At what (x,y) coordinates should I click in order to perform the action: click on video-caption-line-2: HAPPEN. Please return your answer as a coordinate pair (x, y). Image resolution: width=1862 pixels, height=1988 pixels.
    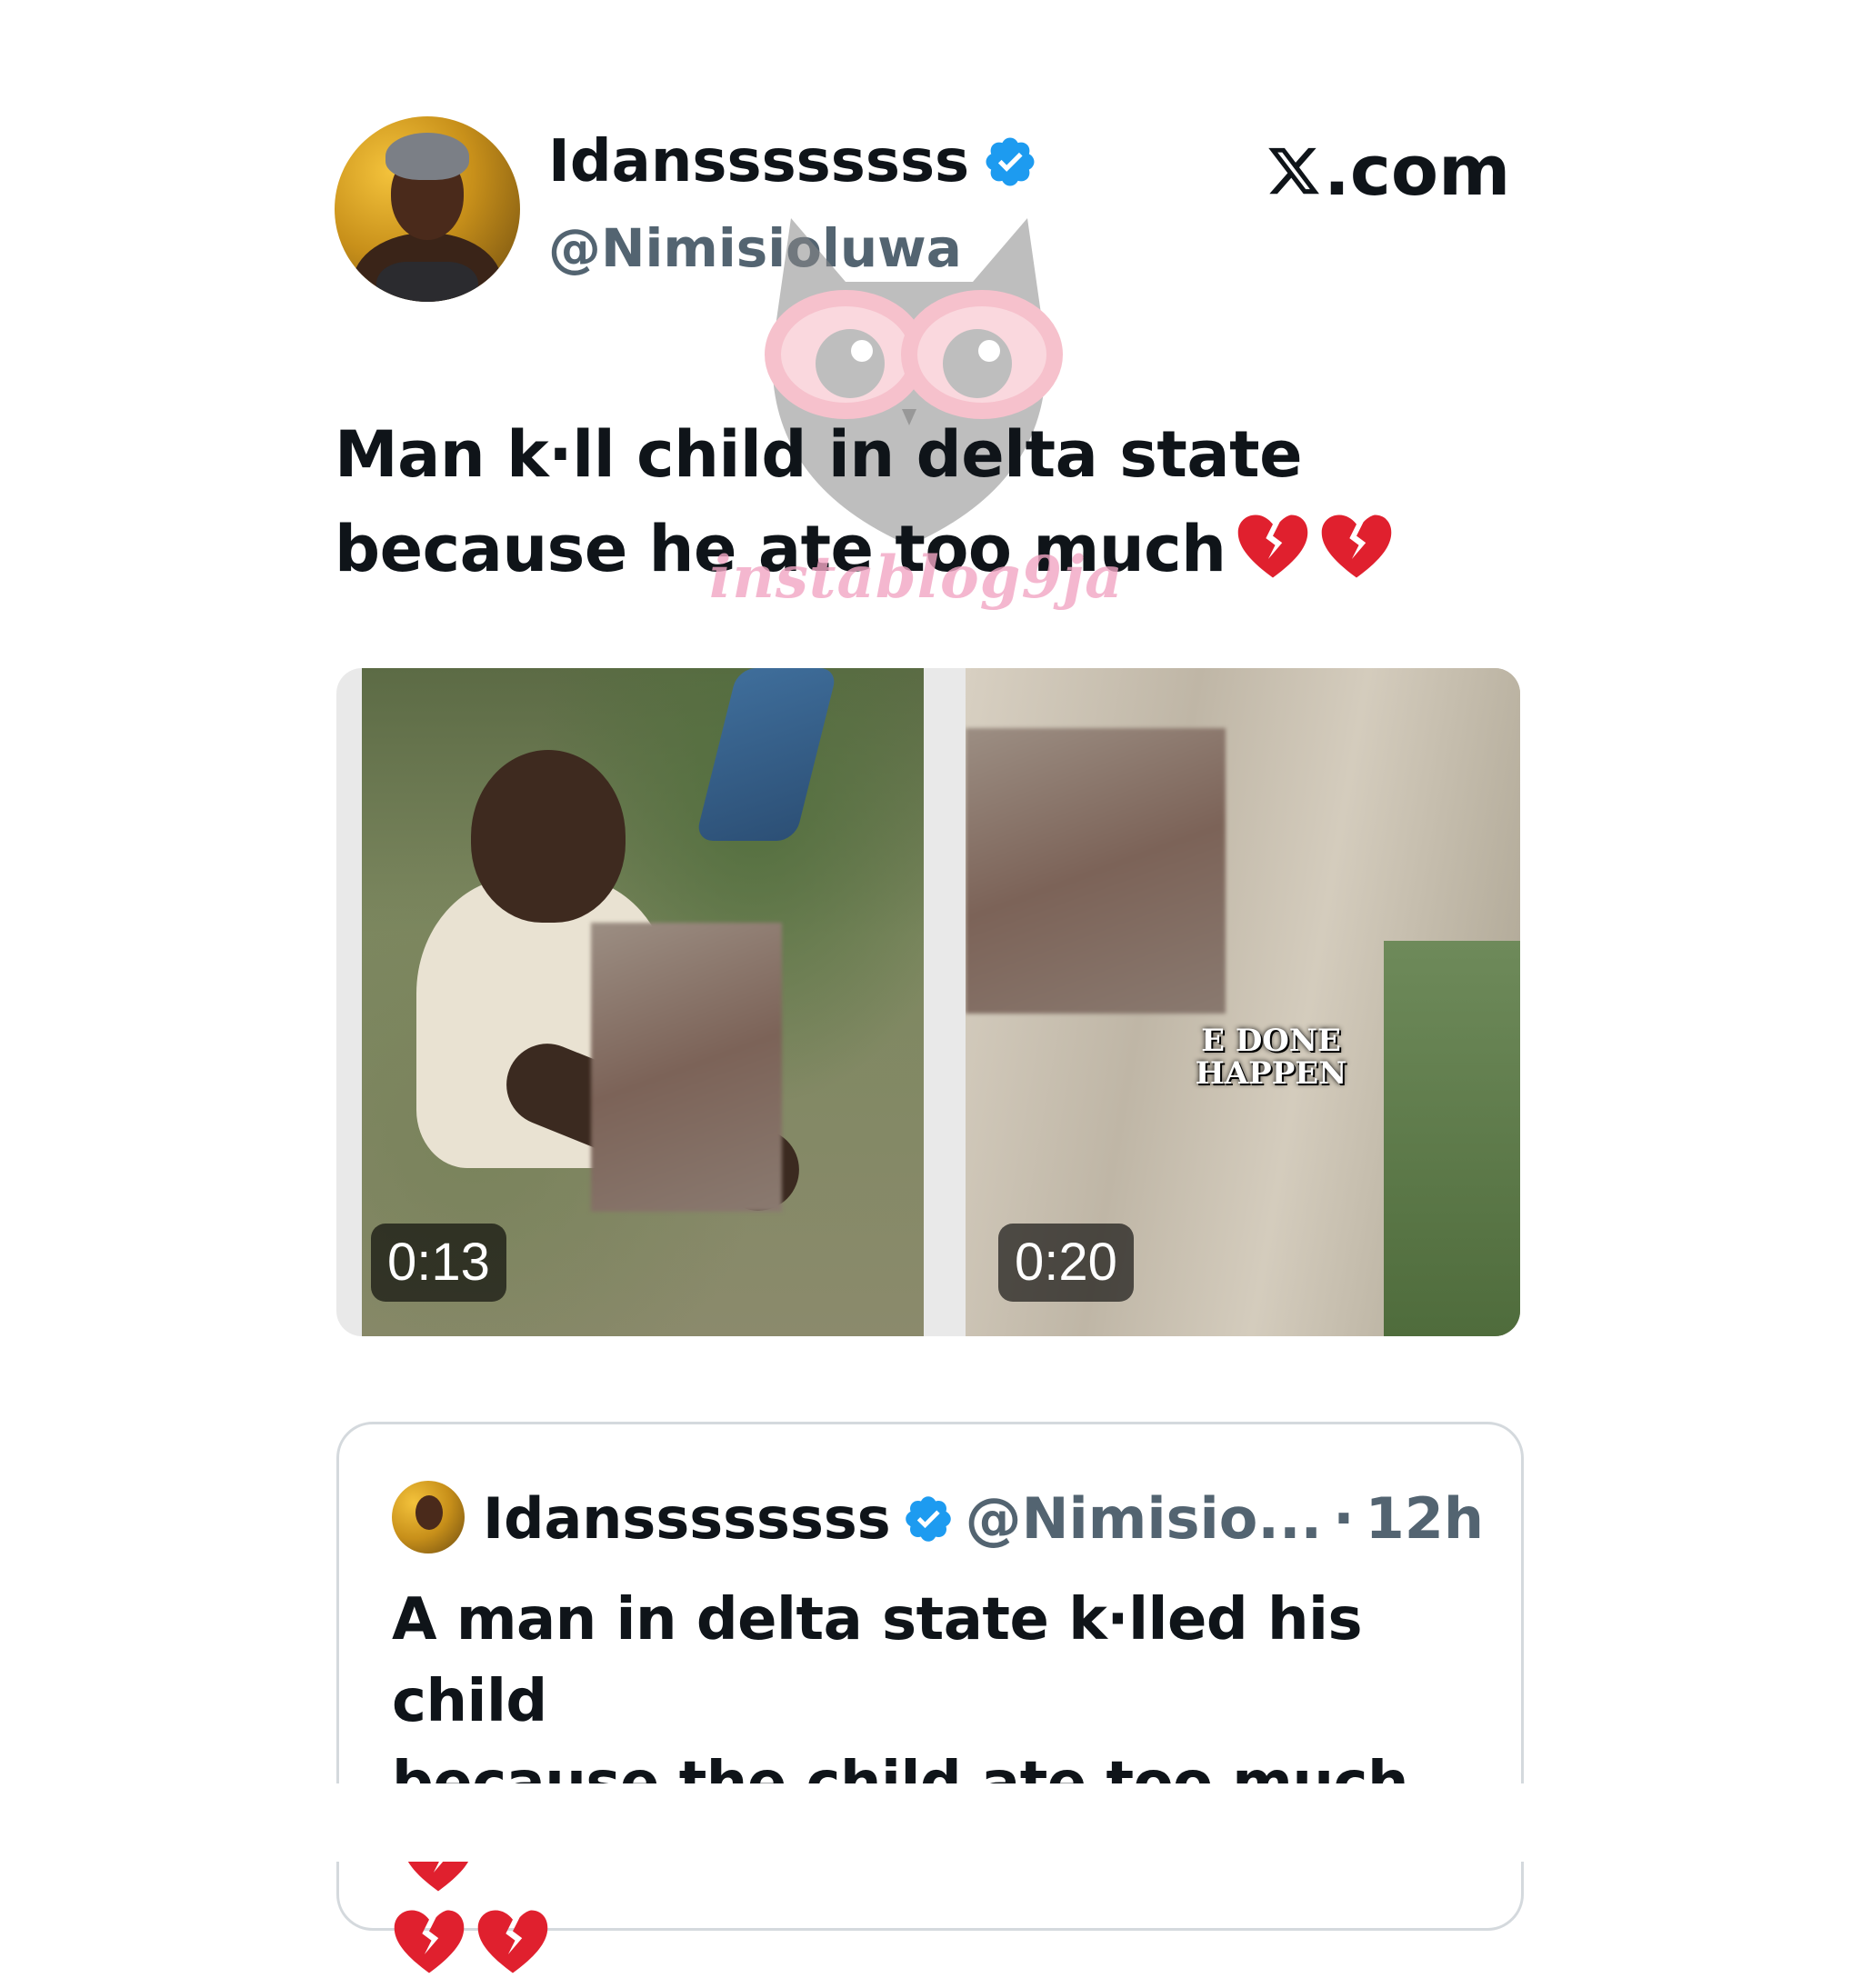
    Looking at the image, I should click on (1271, 1073).